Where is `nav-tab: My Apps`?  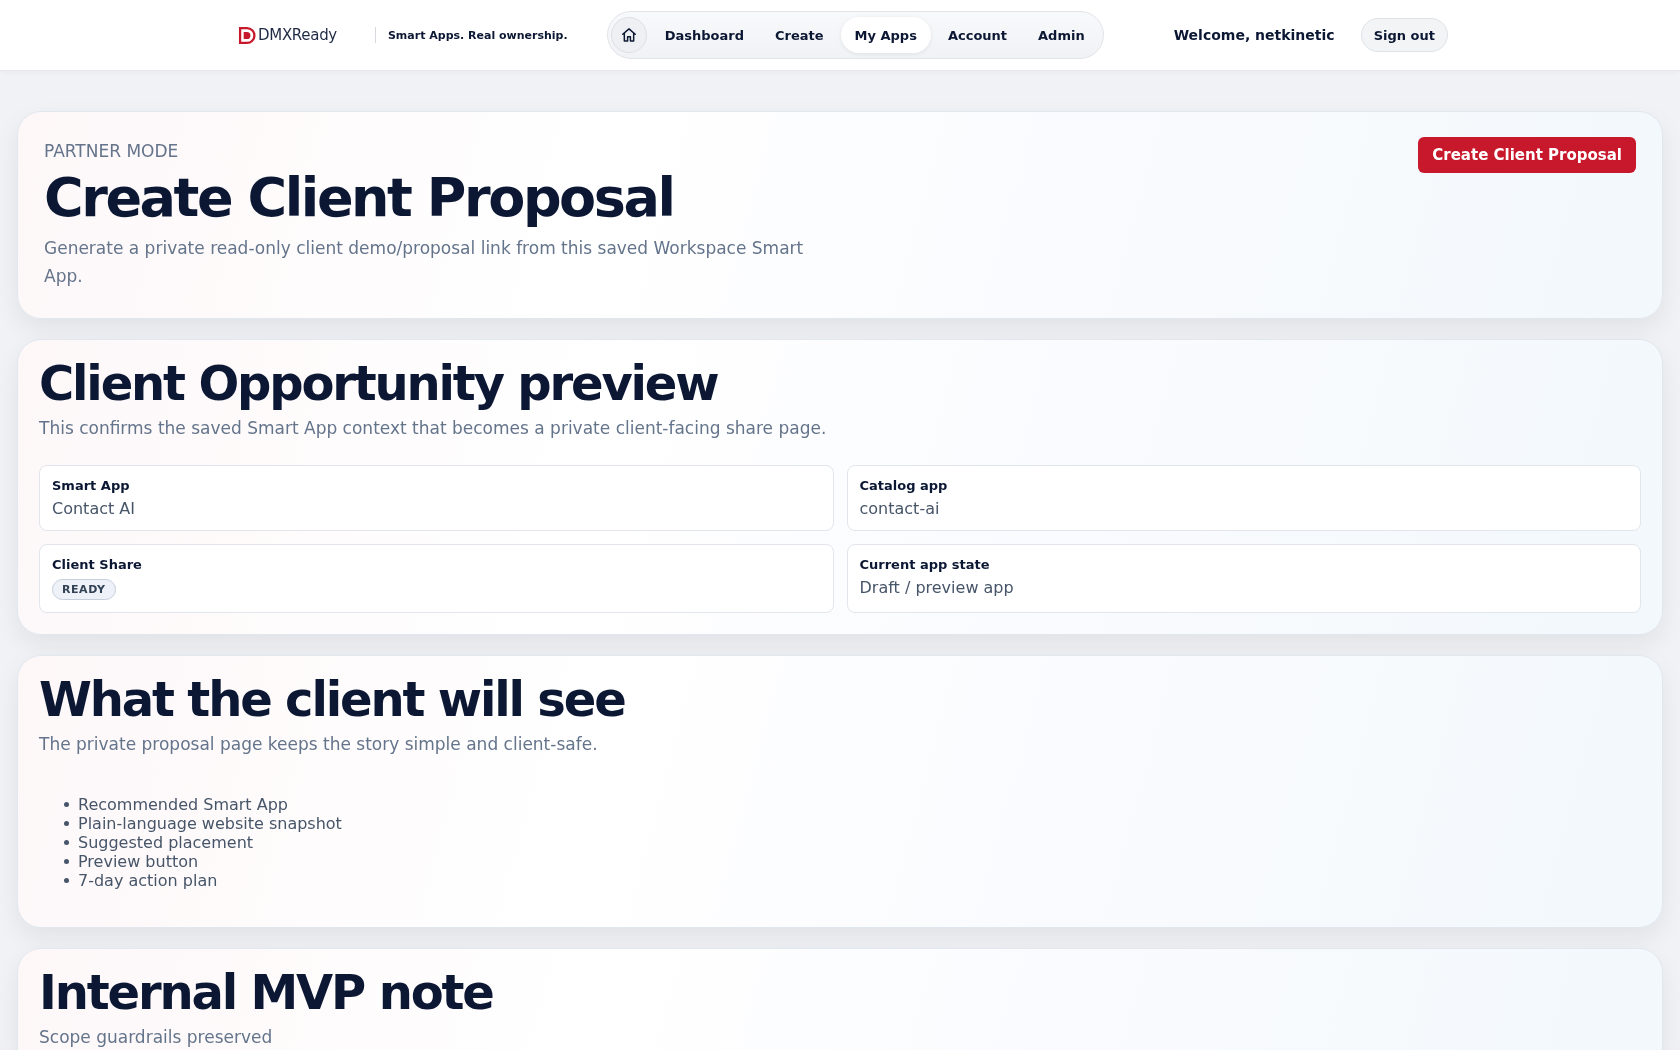
nav-tab: My Apps is located at coordinates (885, 35).